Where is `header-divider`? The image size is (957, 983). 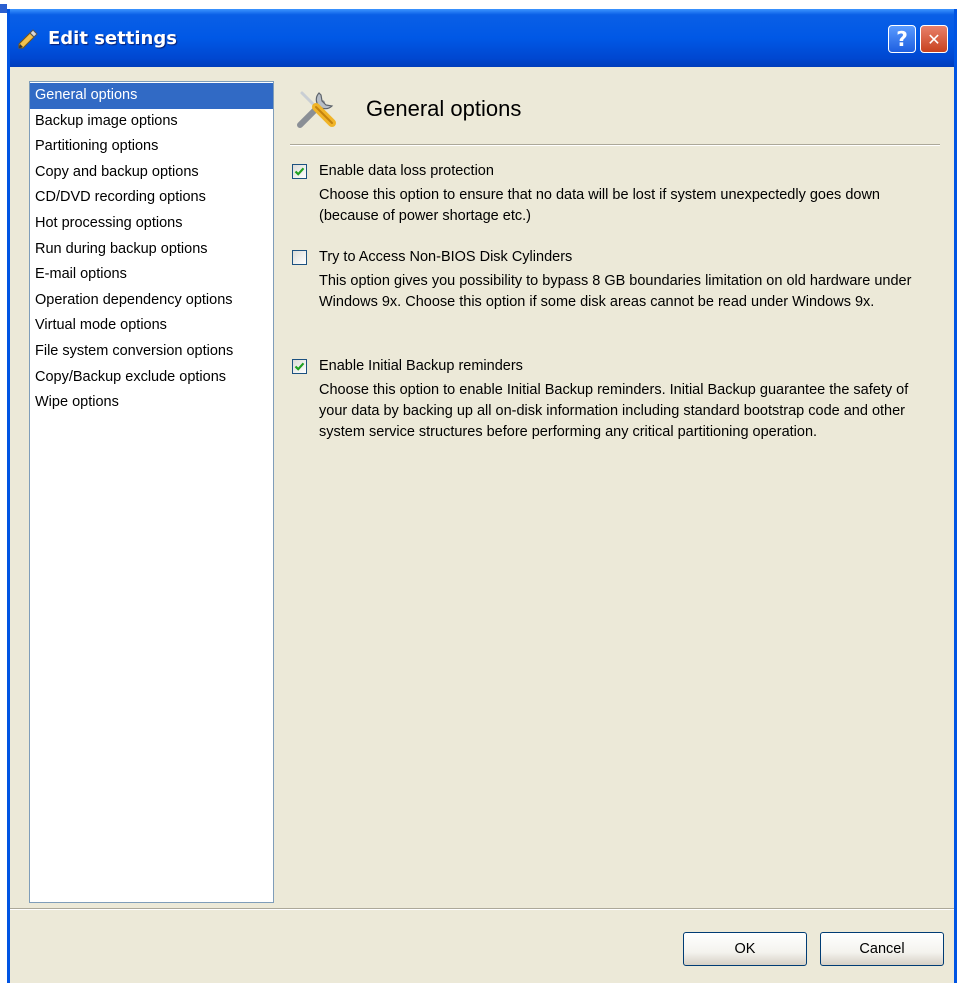 header-divider is located at coordinates (615, 145).